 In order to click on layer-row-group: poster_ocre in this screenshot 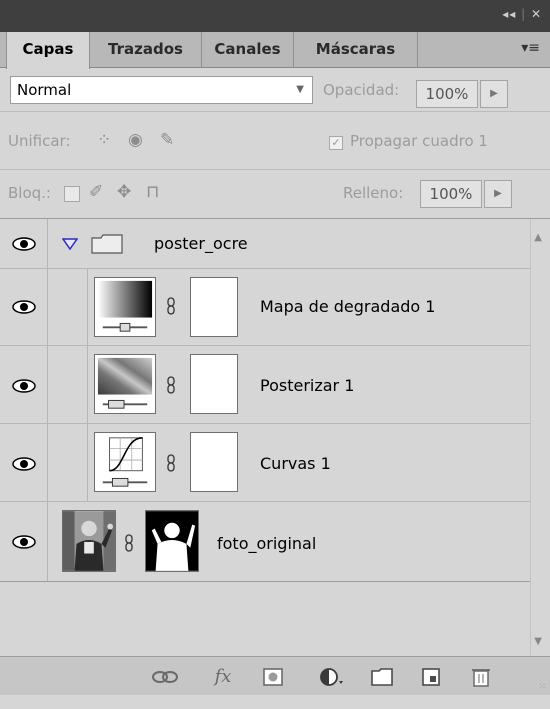, I will do `click(265, 244)`.